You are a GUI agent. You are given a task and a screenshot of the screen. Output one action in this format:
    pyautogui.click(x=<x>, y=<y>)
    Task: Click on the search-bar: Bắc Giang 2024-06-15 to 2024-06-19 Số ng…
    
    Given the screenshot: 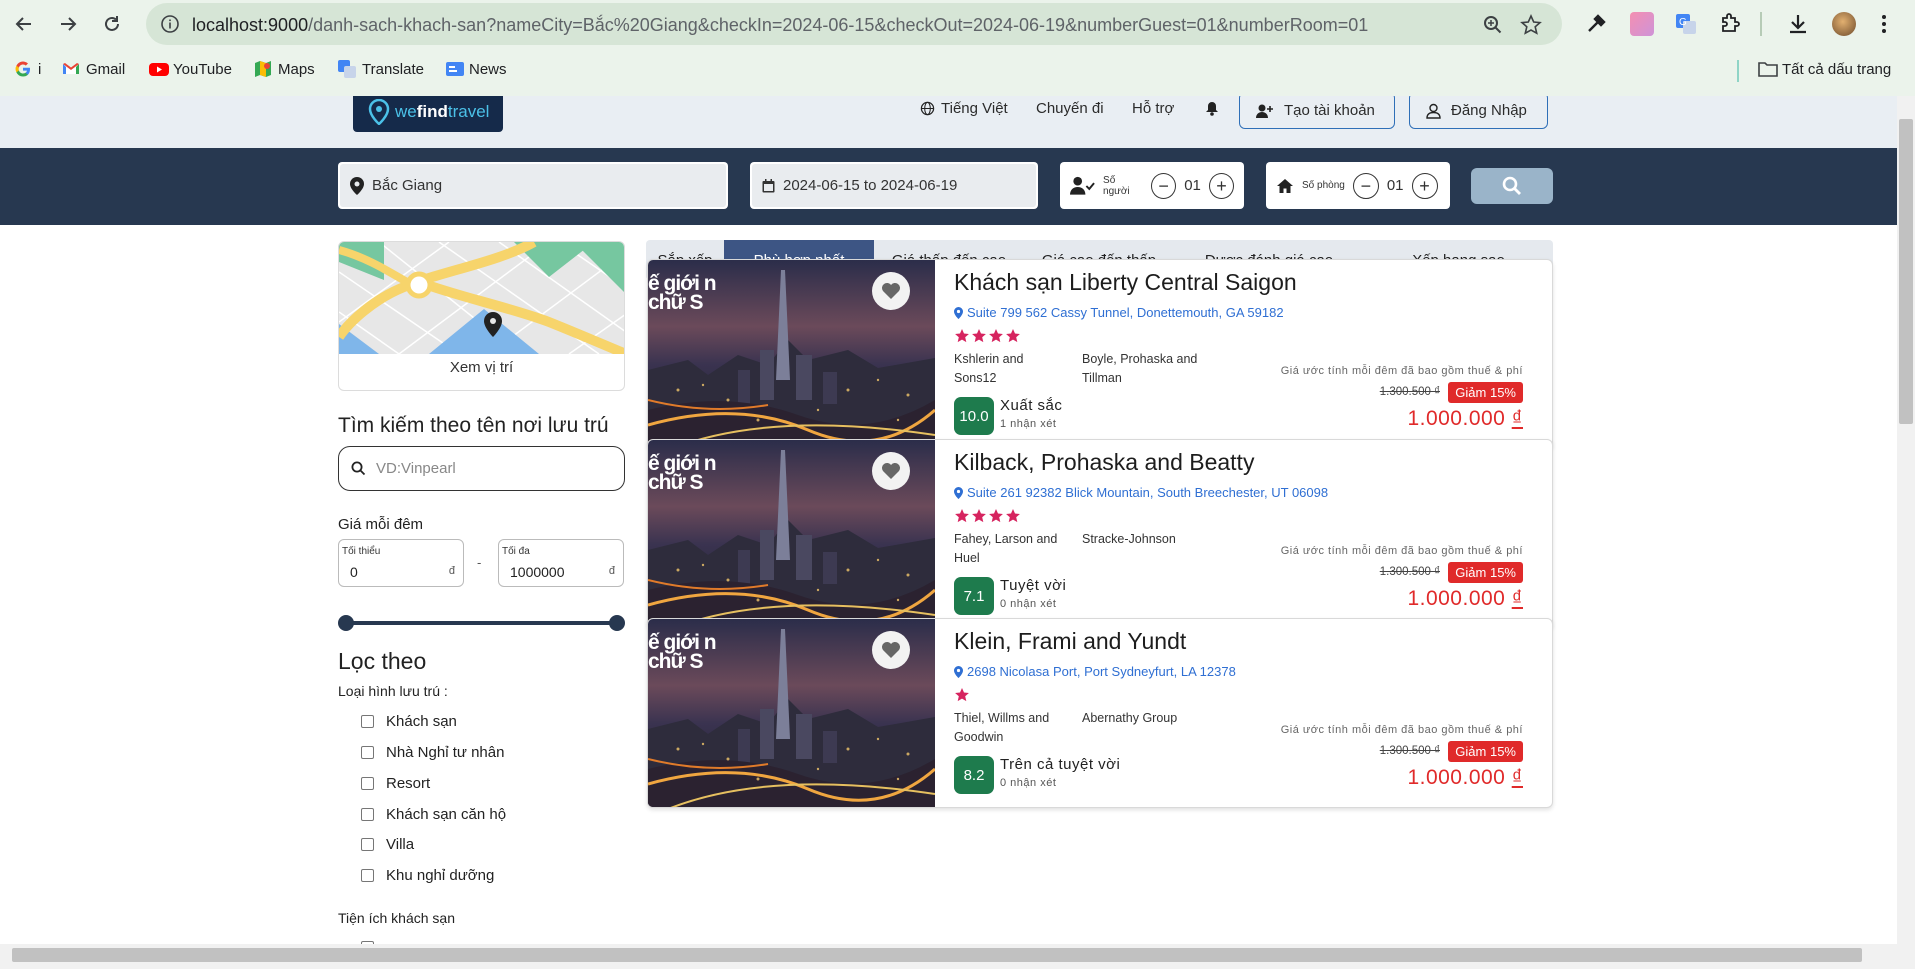 What is the action you would take?
    pyautogui.click(x=948, y=186)
    